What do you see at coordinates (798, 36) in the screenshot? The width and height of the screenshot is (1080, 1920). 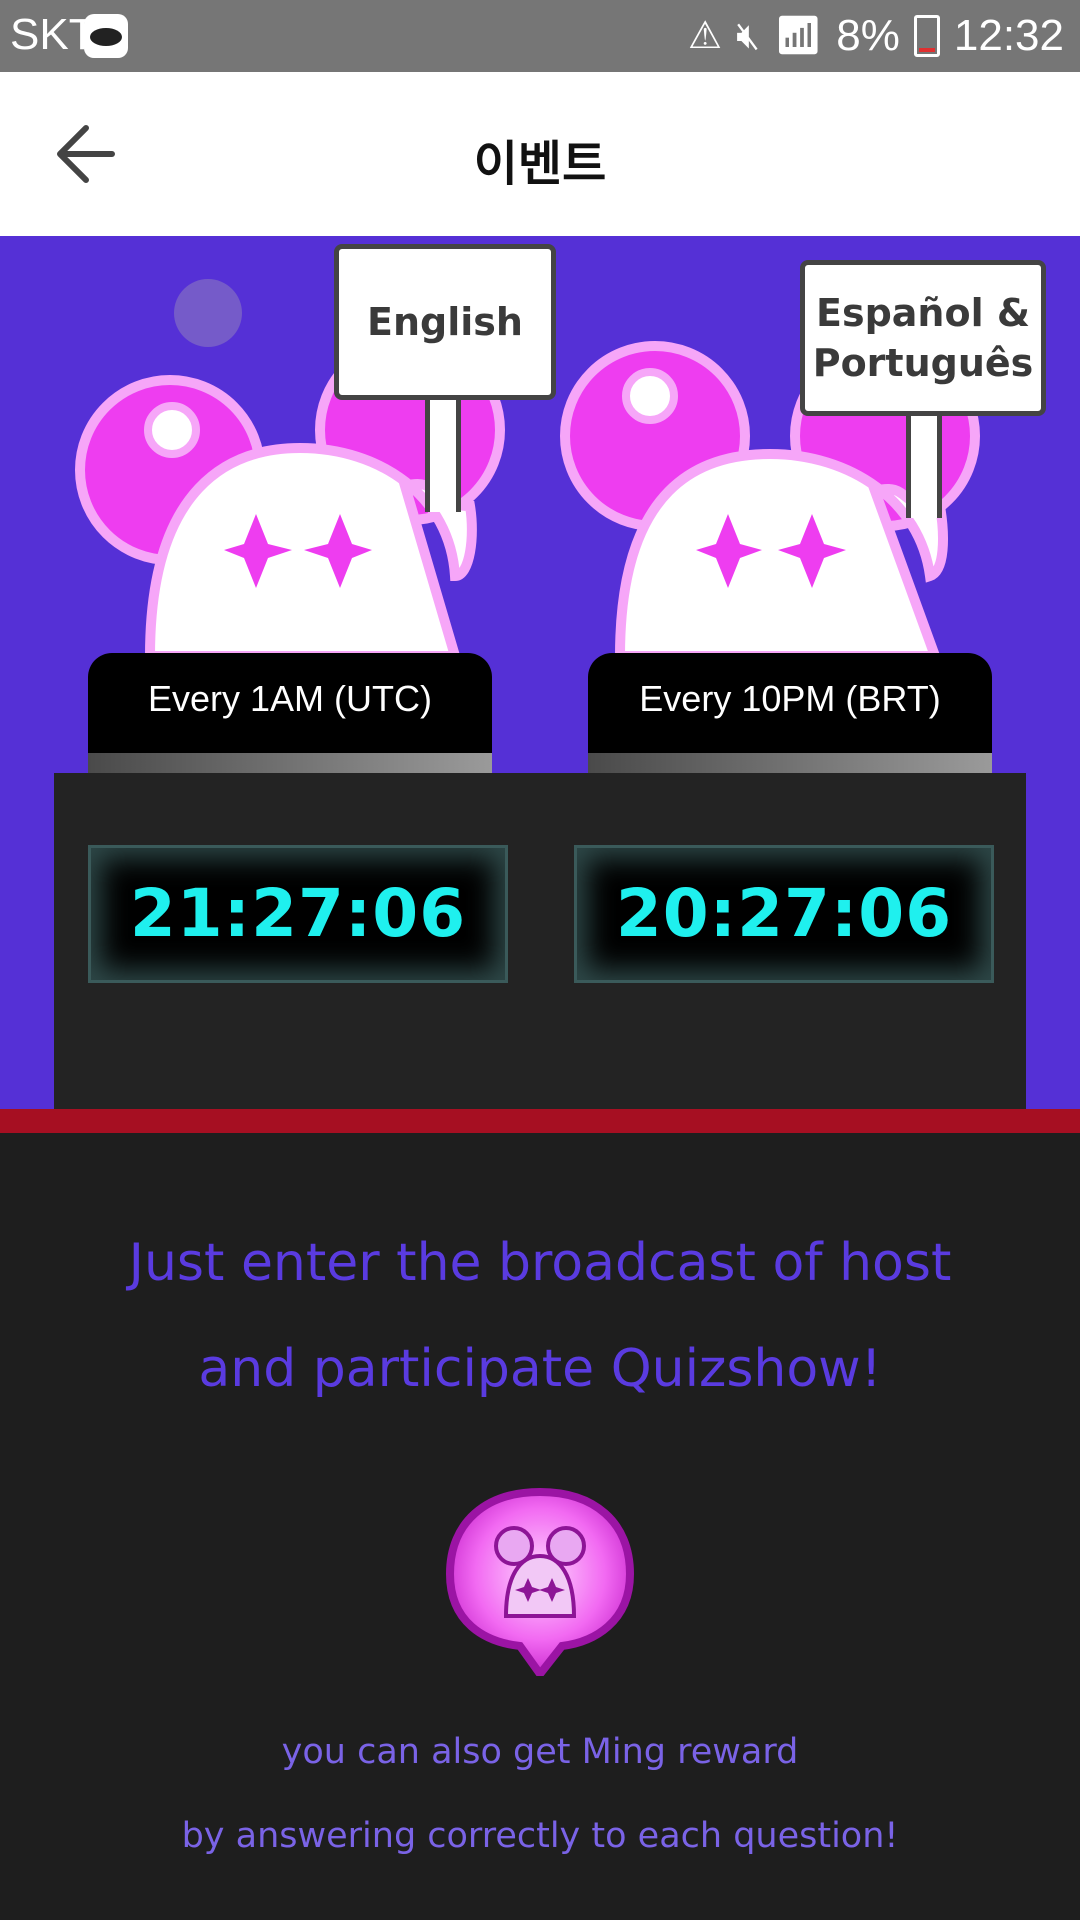 I see `wifi-icon: 📶︎` at bounding box center [798, 36].